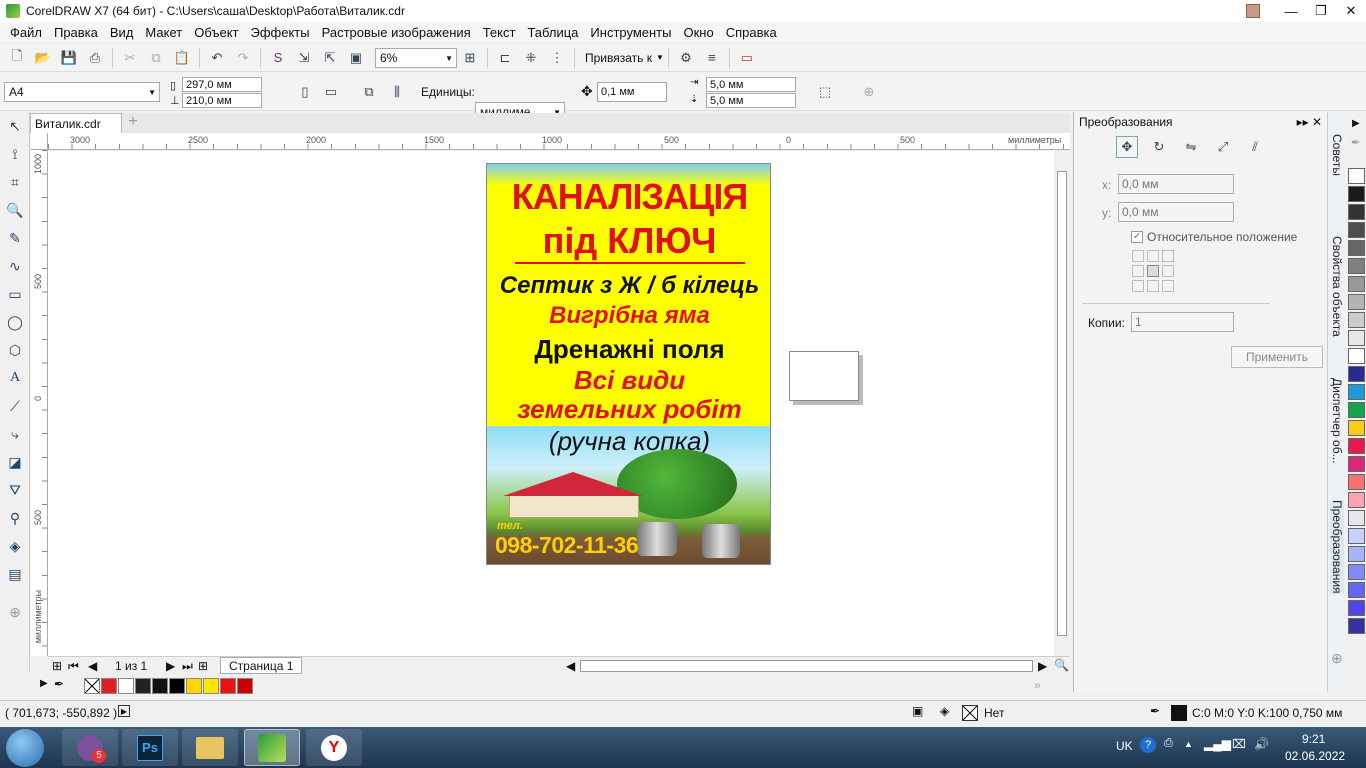  What do you see at coordinates (416, 57) in the screenshot?
I see `zoom-level-combo: 6% ▼` at bounding box center [416, 57].